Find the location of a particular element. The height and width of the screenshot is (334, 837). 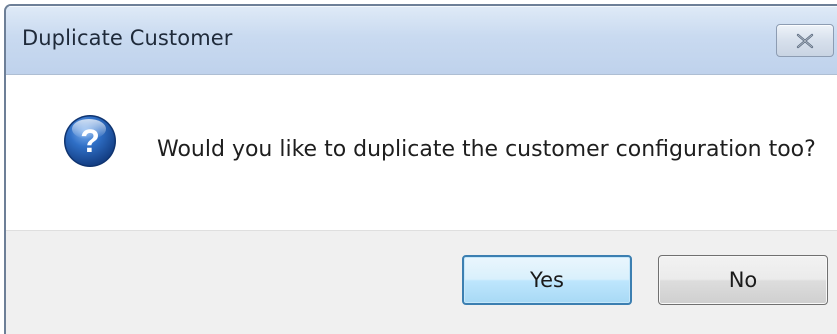

yes-button: Yes is located at coordinates (547, 280).